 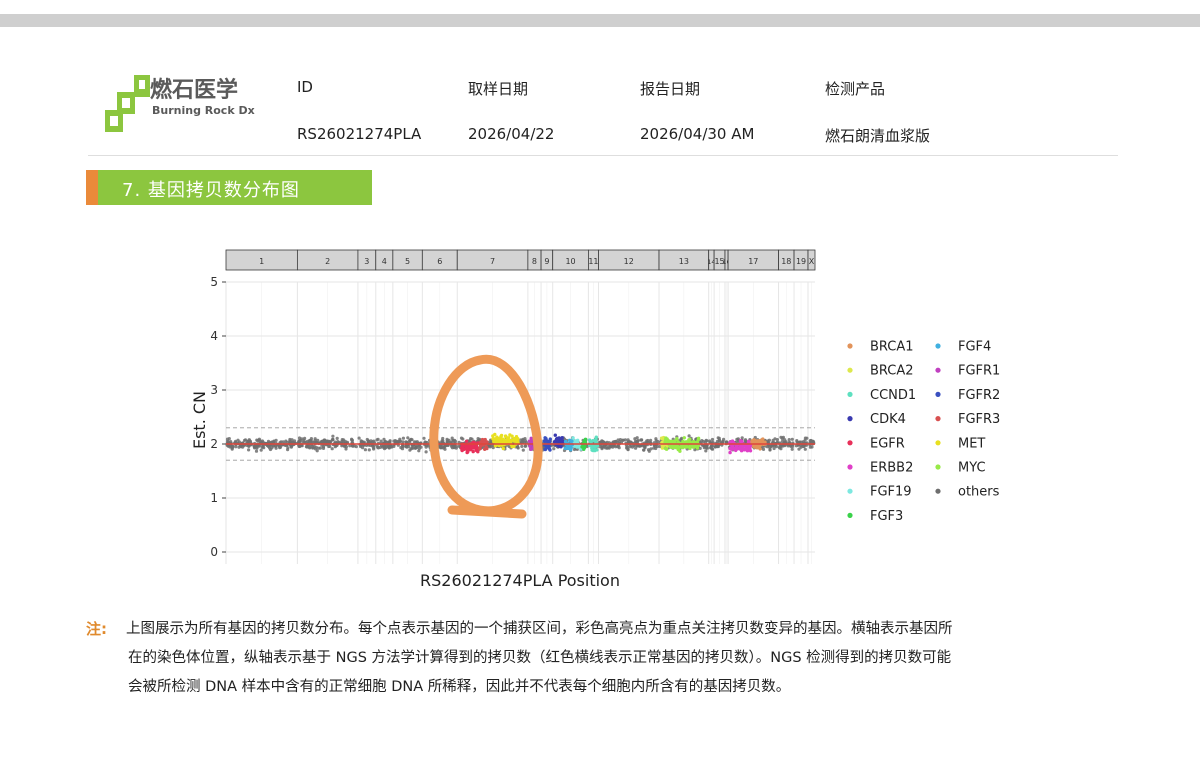 I want to click on legend-key-fgfr3, so click(x=938, y=419).